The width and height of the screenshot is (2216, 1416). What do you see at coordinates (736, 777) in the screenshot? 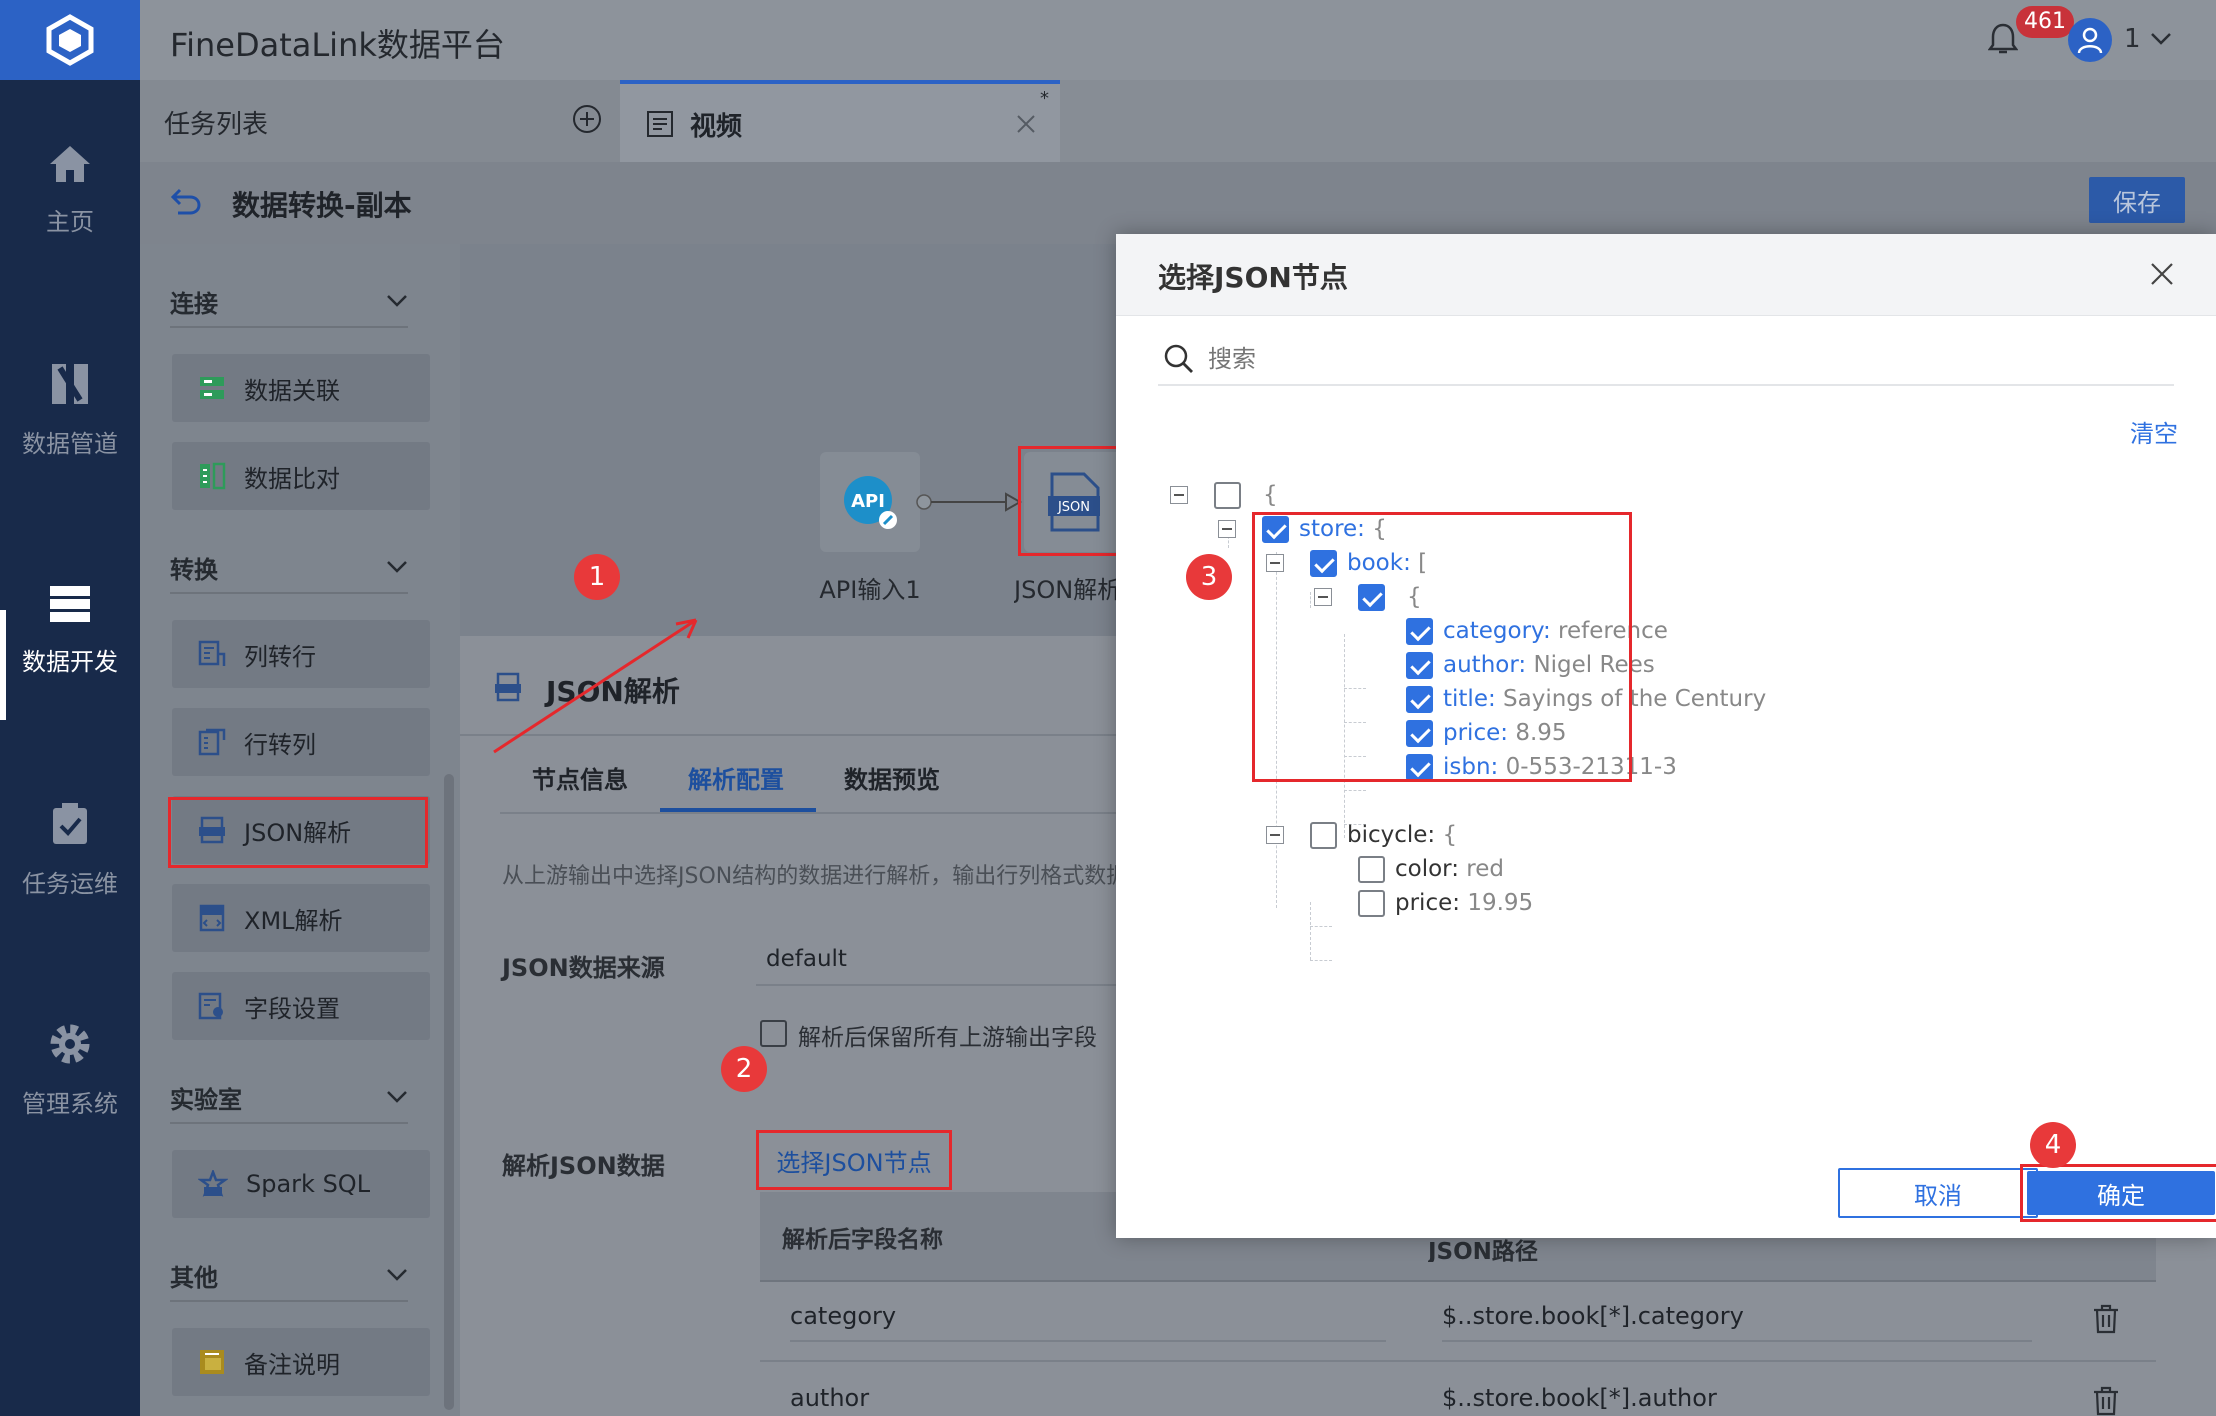
I see `tab-parse-config: 解析配置` at bounding box center [736, 777].